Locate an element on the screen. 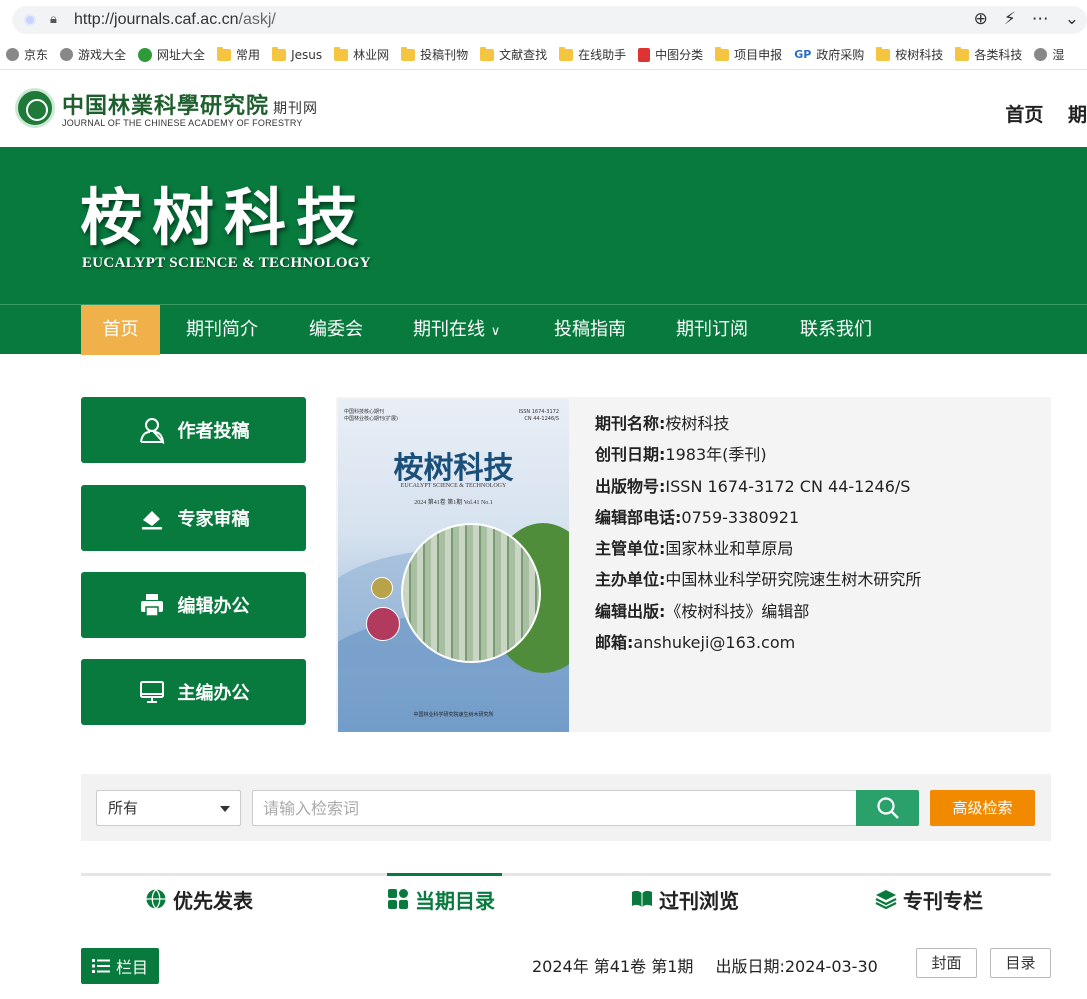 The height and width of the screenshot is (999, 1087). layers-icon is located at coordinates (886, 899).